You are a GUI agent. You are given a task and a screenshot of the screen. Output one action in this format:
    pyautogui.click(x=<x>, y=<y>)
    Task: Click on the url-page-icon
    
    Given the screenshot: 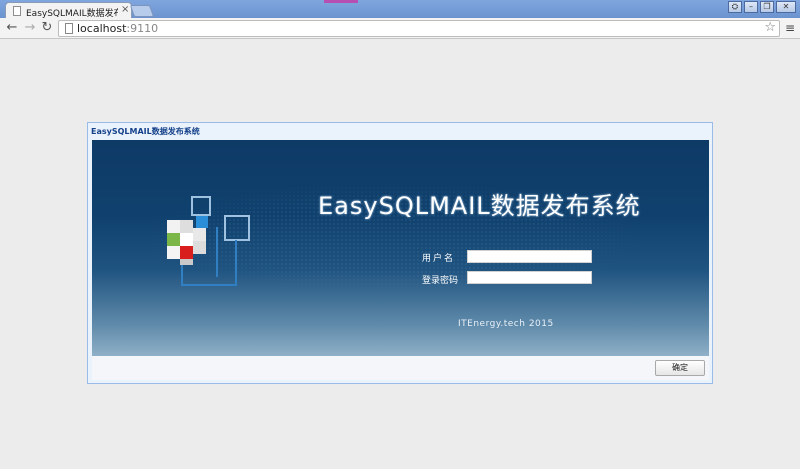 What is the action you would take?
    pyautogui.click(x=69, y=28)
    